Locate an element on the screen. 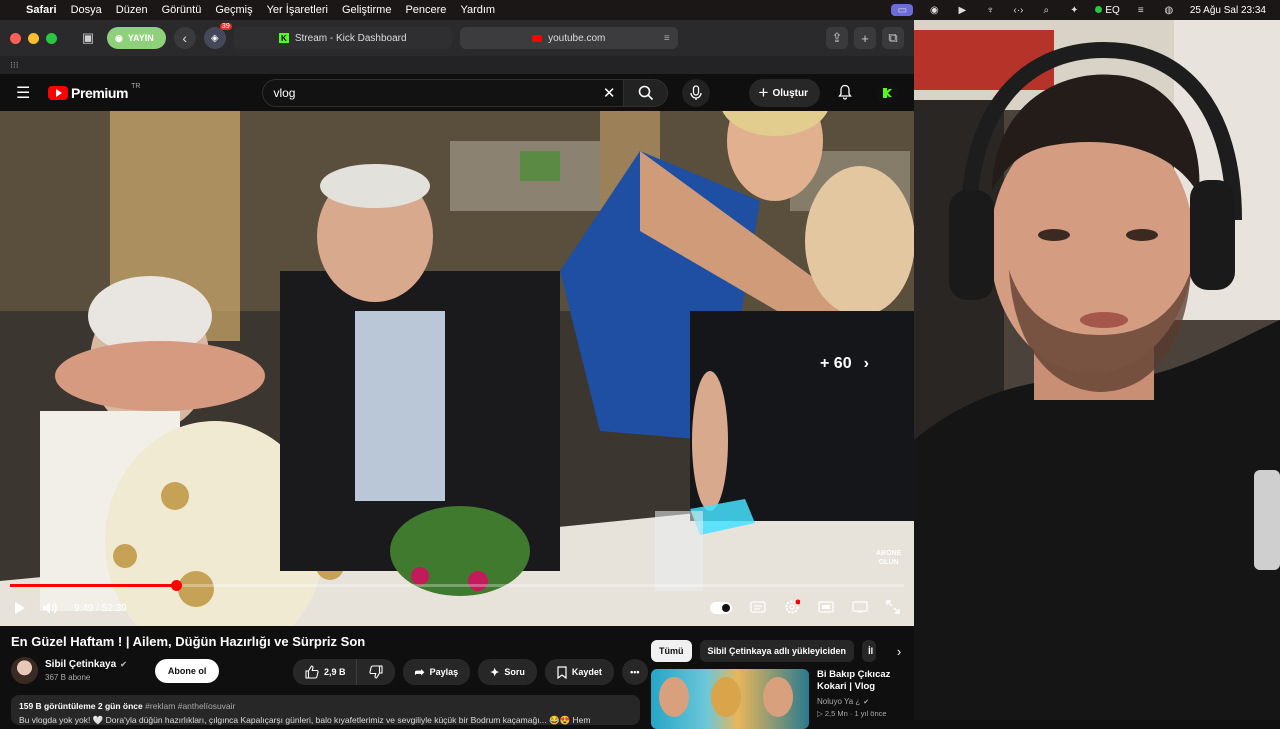  recommended-meta: ▷ 2,5 Mn · 1 yıl önce is located at coordinates (852, 713).